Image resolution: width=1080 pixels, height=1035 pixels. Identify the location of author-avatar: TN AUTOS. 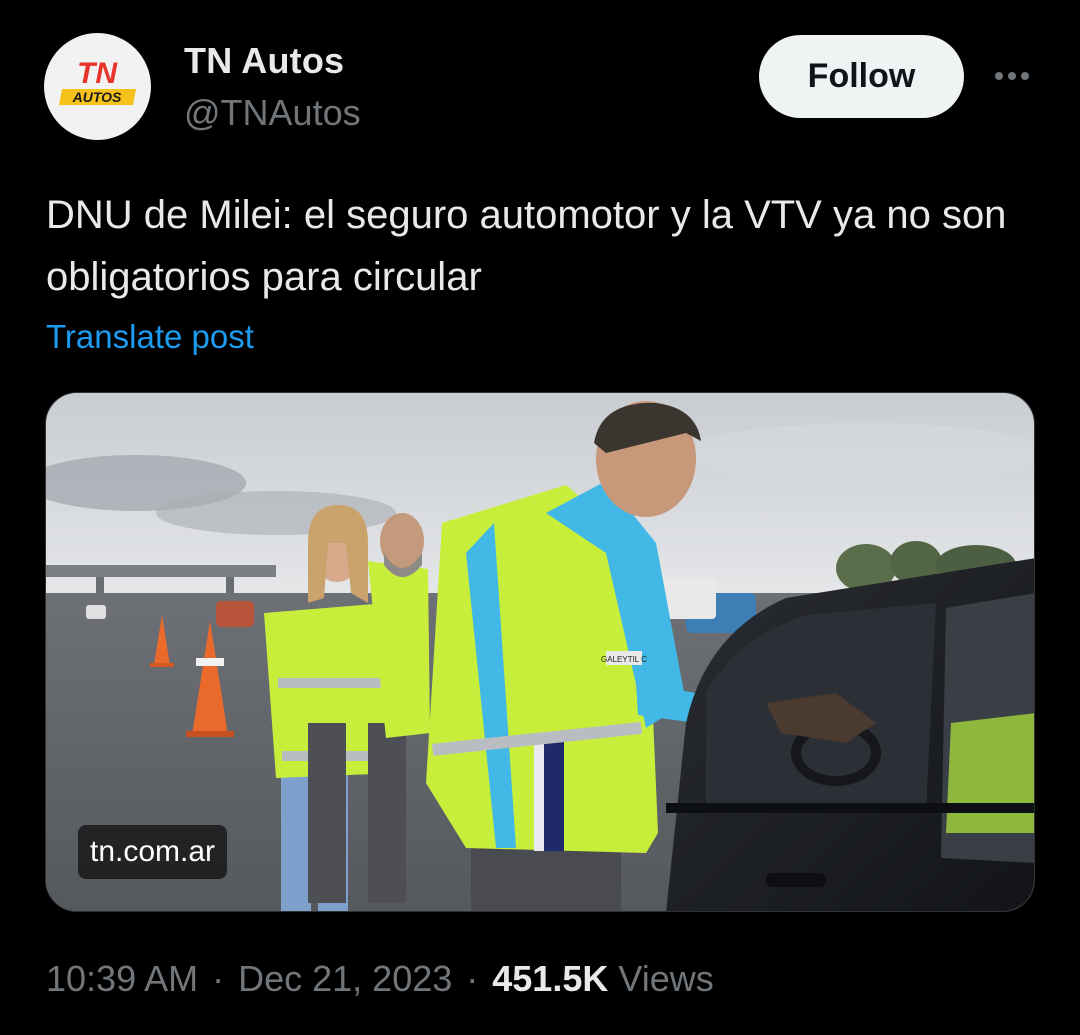
(97, 86).